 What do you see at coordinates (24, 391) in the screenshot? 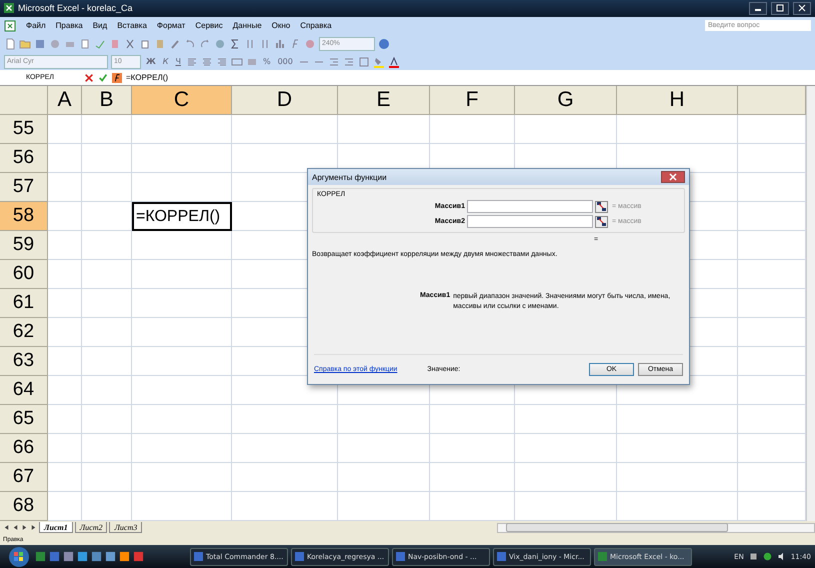
I see `row-header: 64` at bounding box center [24, 391].